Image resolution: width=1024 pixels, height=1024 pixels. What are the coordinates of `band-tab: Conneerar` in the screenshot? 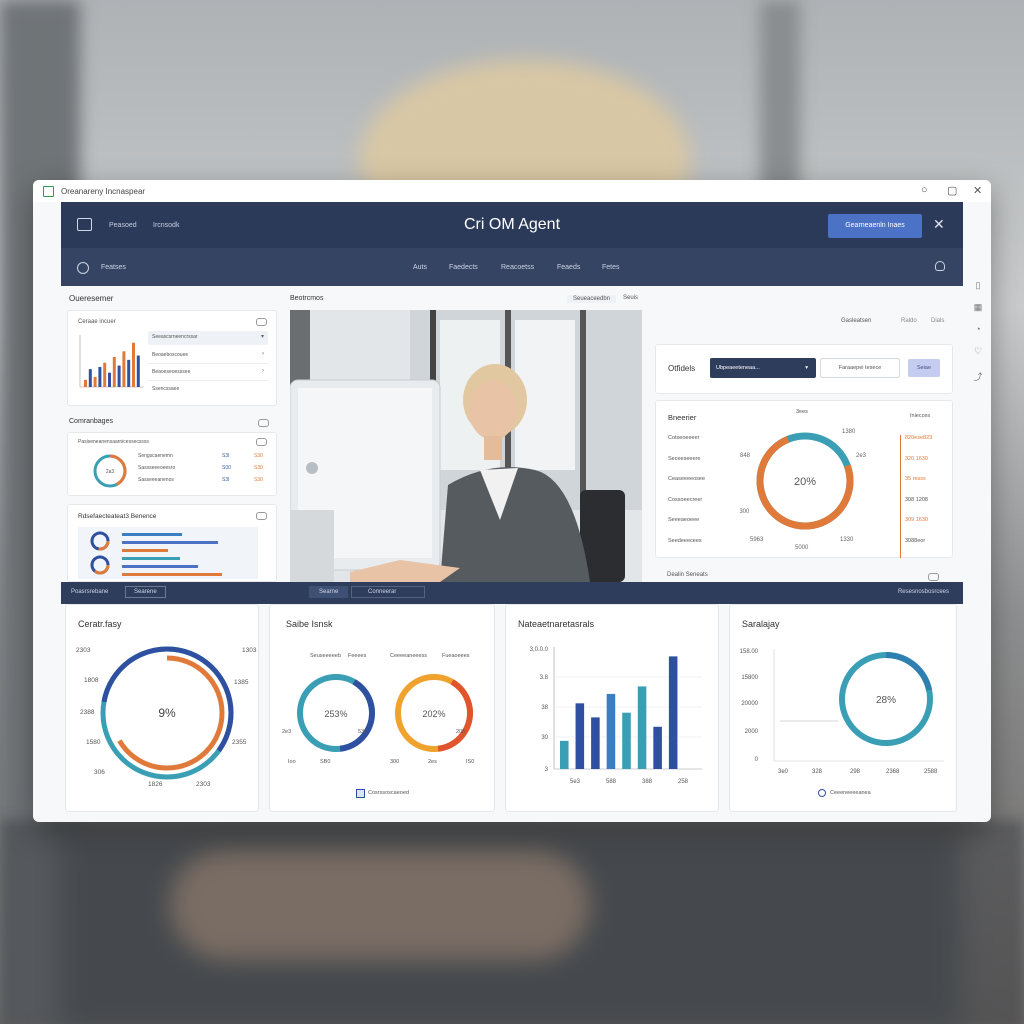 It's located at (388, 592).